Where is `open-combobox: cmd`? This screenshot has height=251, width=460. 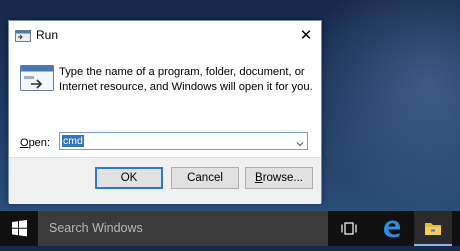 open-combobox: cmd is located at coordinates (183, 141).